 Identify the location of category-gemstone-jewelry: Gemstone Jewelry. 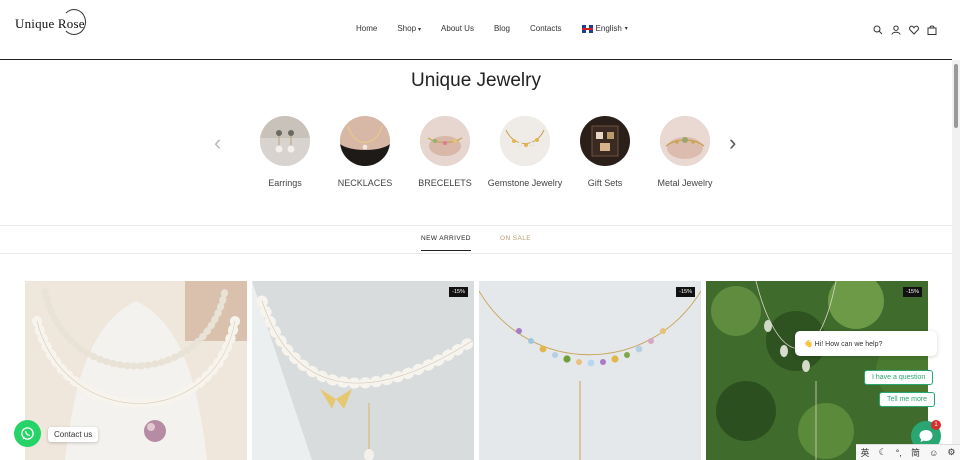
(525, 152).